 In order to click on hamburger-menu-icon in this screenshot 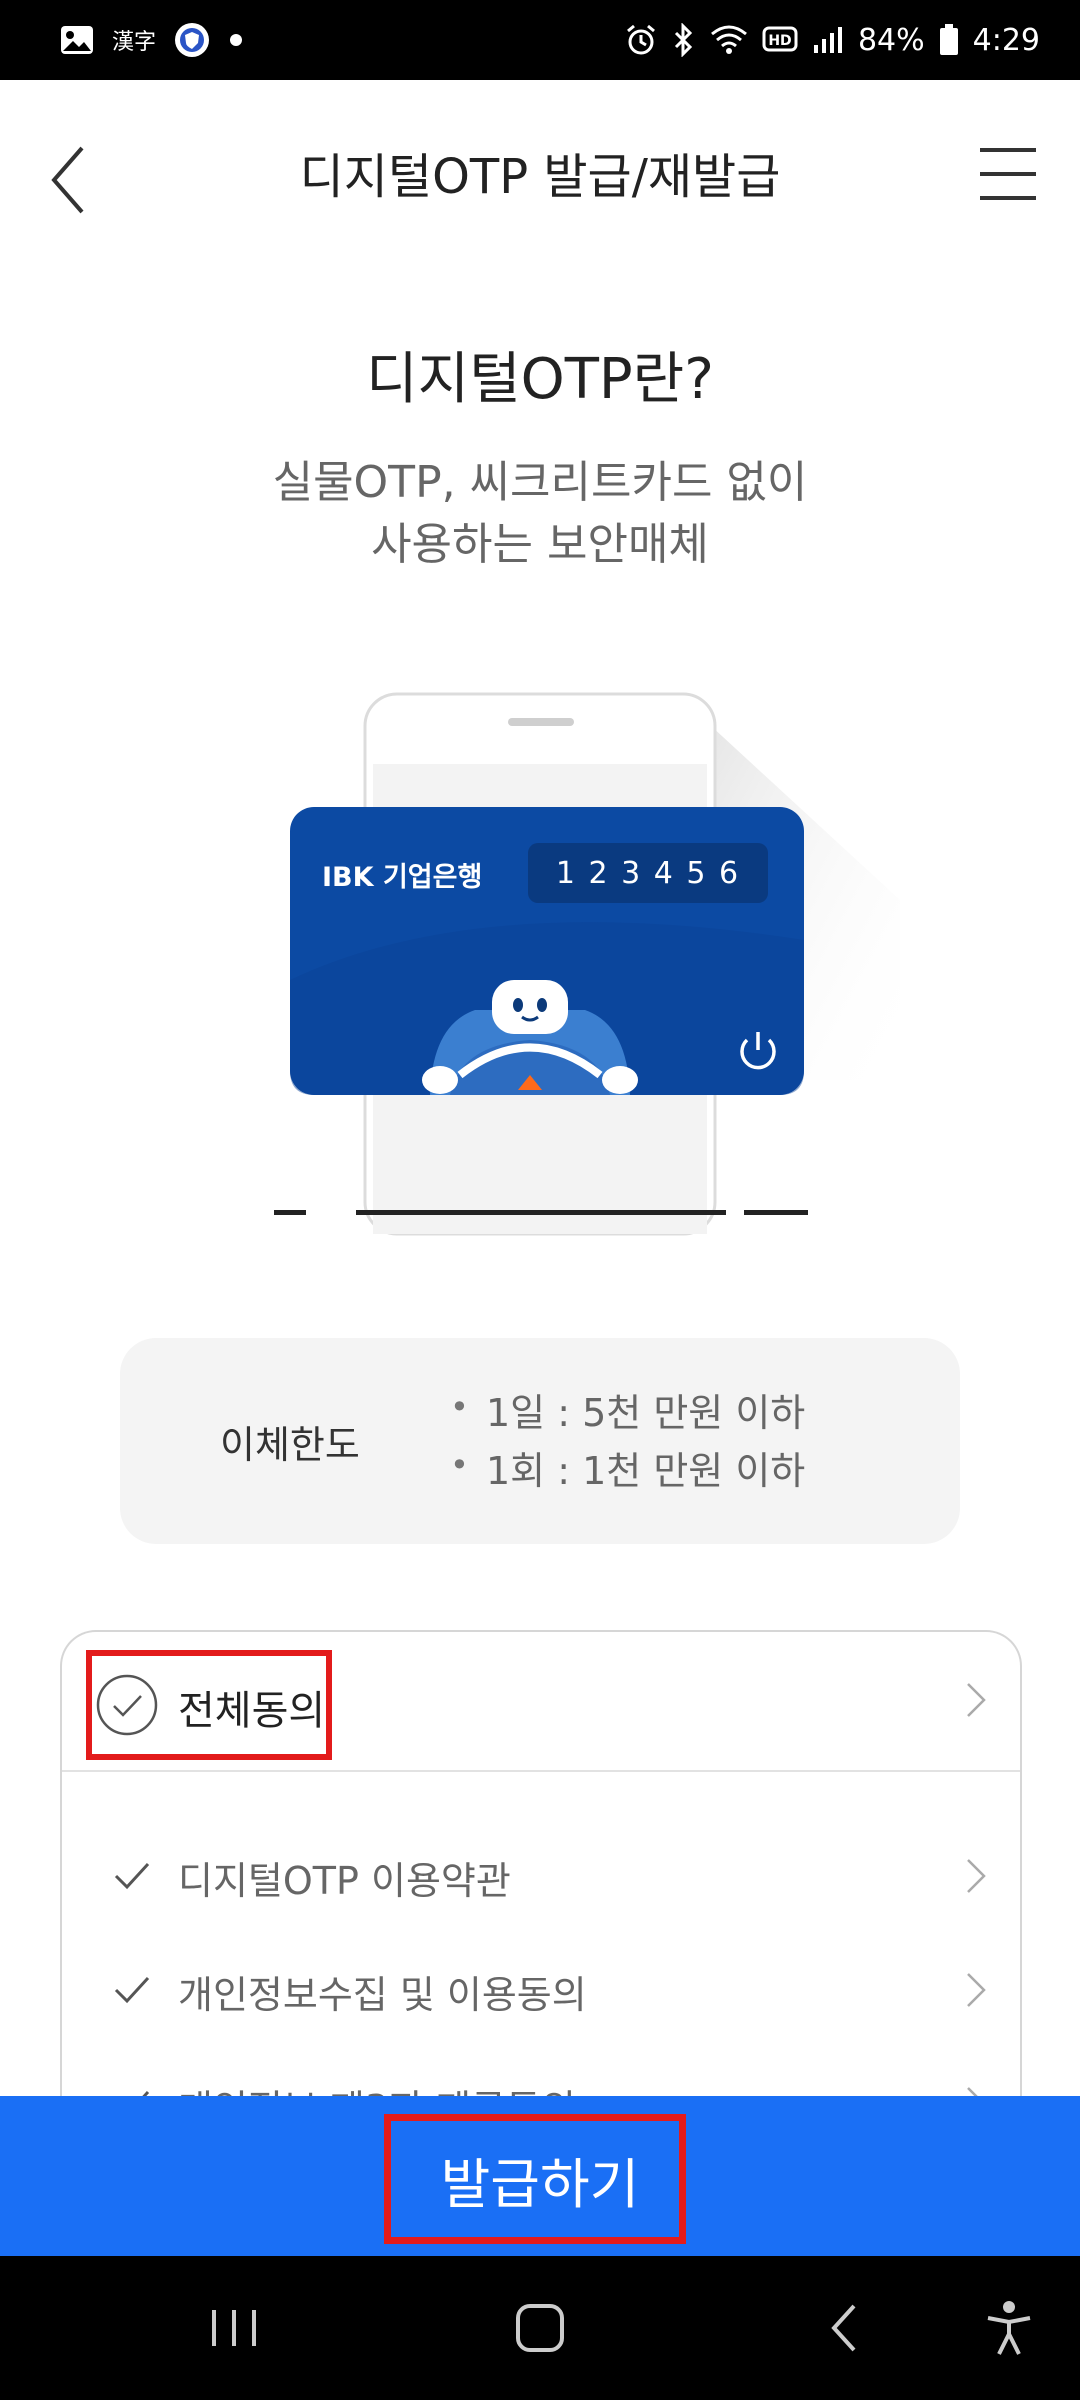, I will do `click(1008, 174)`.